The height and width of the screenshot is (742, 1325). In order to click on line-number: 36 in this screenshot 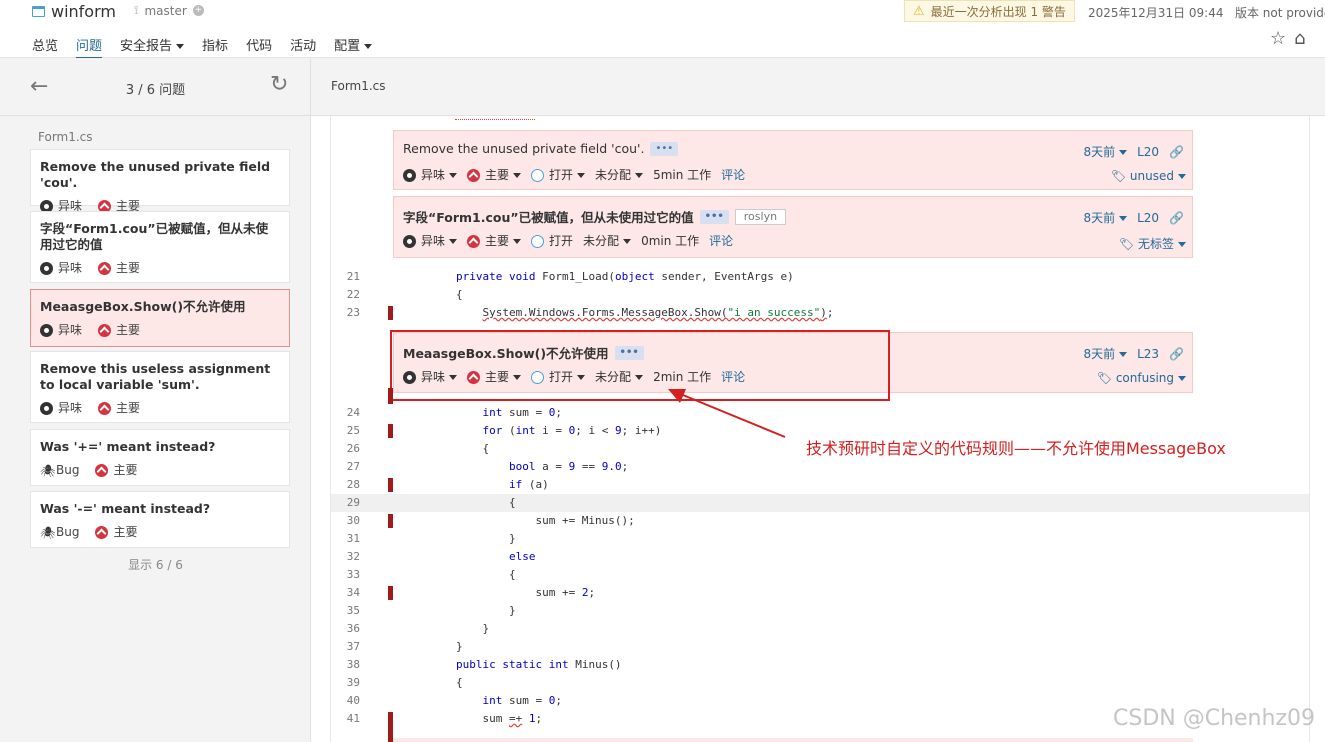, I will do `click(345, 628)`.